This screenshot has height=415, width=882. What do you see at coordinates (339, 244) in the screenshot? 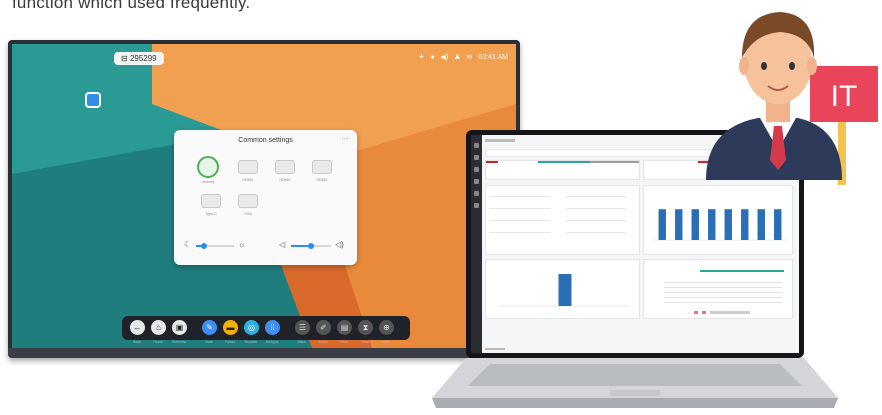
I see `volume-high-icon: ◁)` at bounding box center [339, 244].